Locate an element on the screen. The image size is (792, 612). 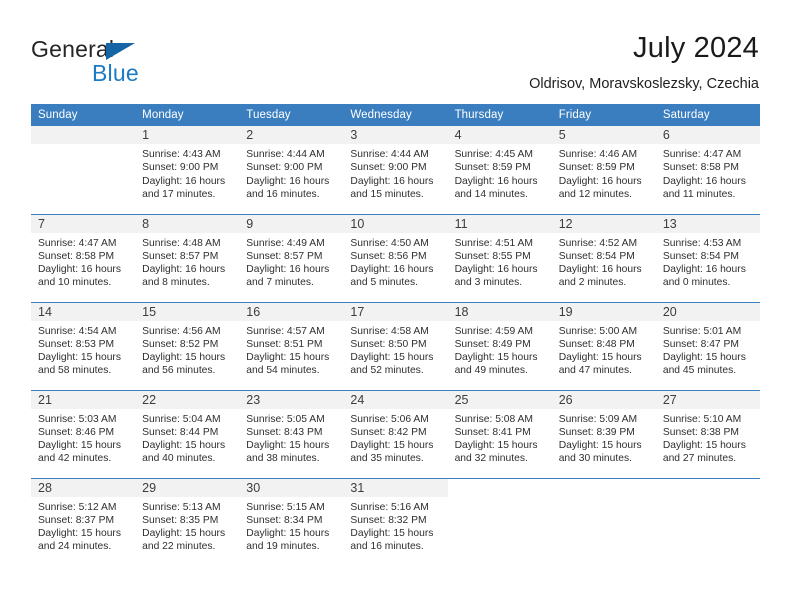
detail-line: and 38 minutes. is located at coordinates (283, 459).